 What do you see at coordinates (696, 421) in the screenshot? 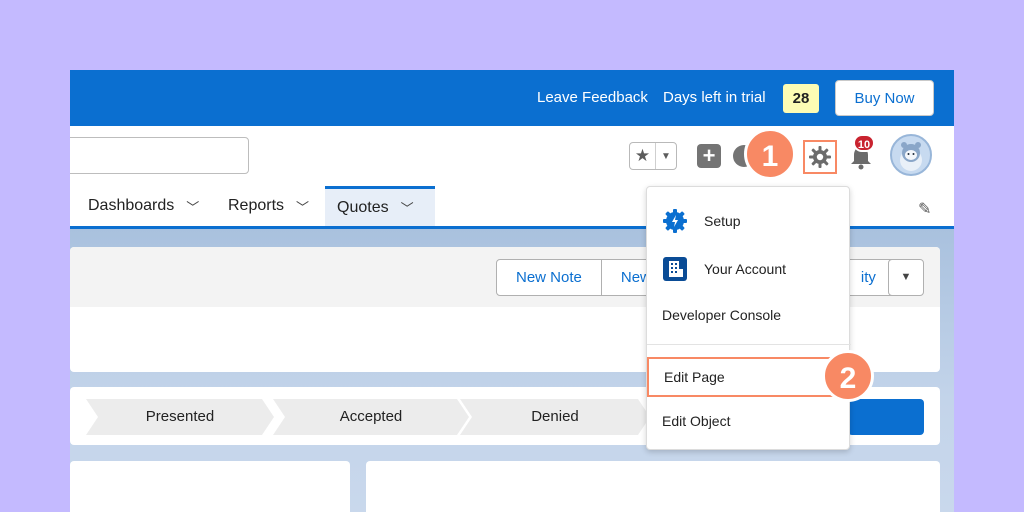
I see `menu-item-label: Edit Object` at bounding box center [696, 421].